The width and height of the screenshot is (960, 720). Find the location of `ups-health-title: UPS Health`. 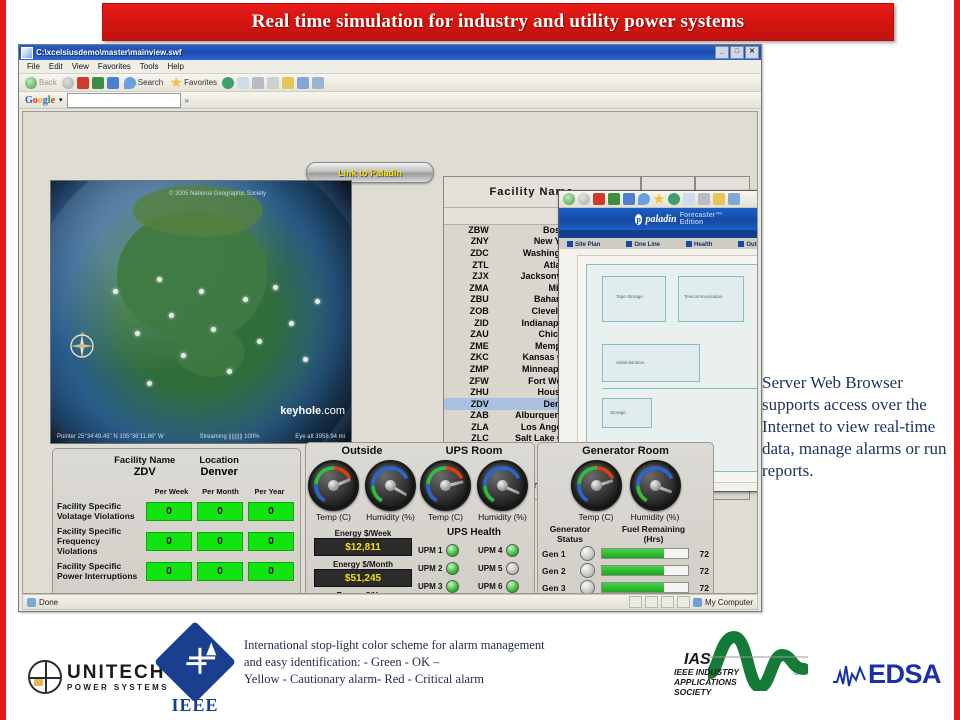

ups-health-title: UPS Health is located at coordinates (474, 532).